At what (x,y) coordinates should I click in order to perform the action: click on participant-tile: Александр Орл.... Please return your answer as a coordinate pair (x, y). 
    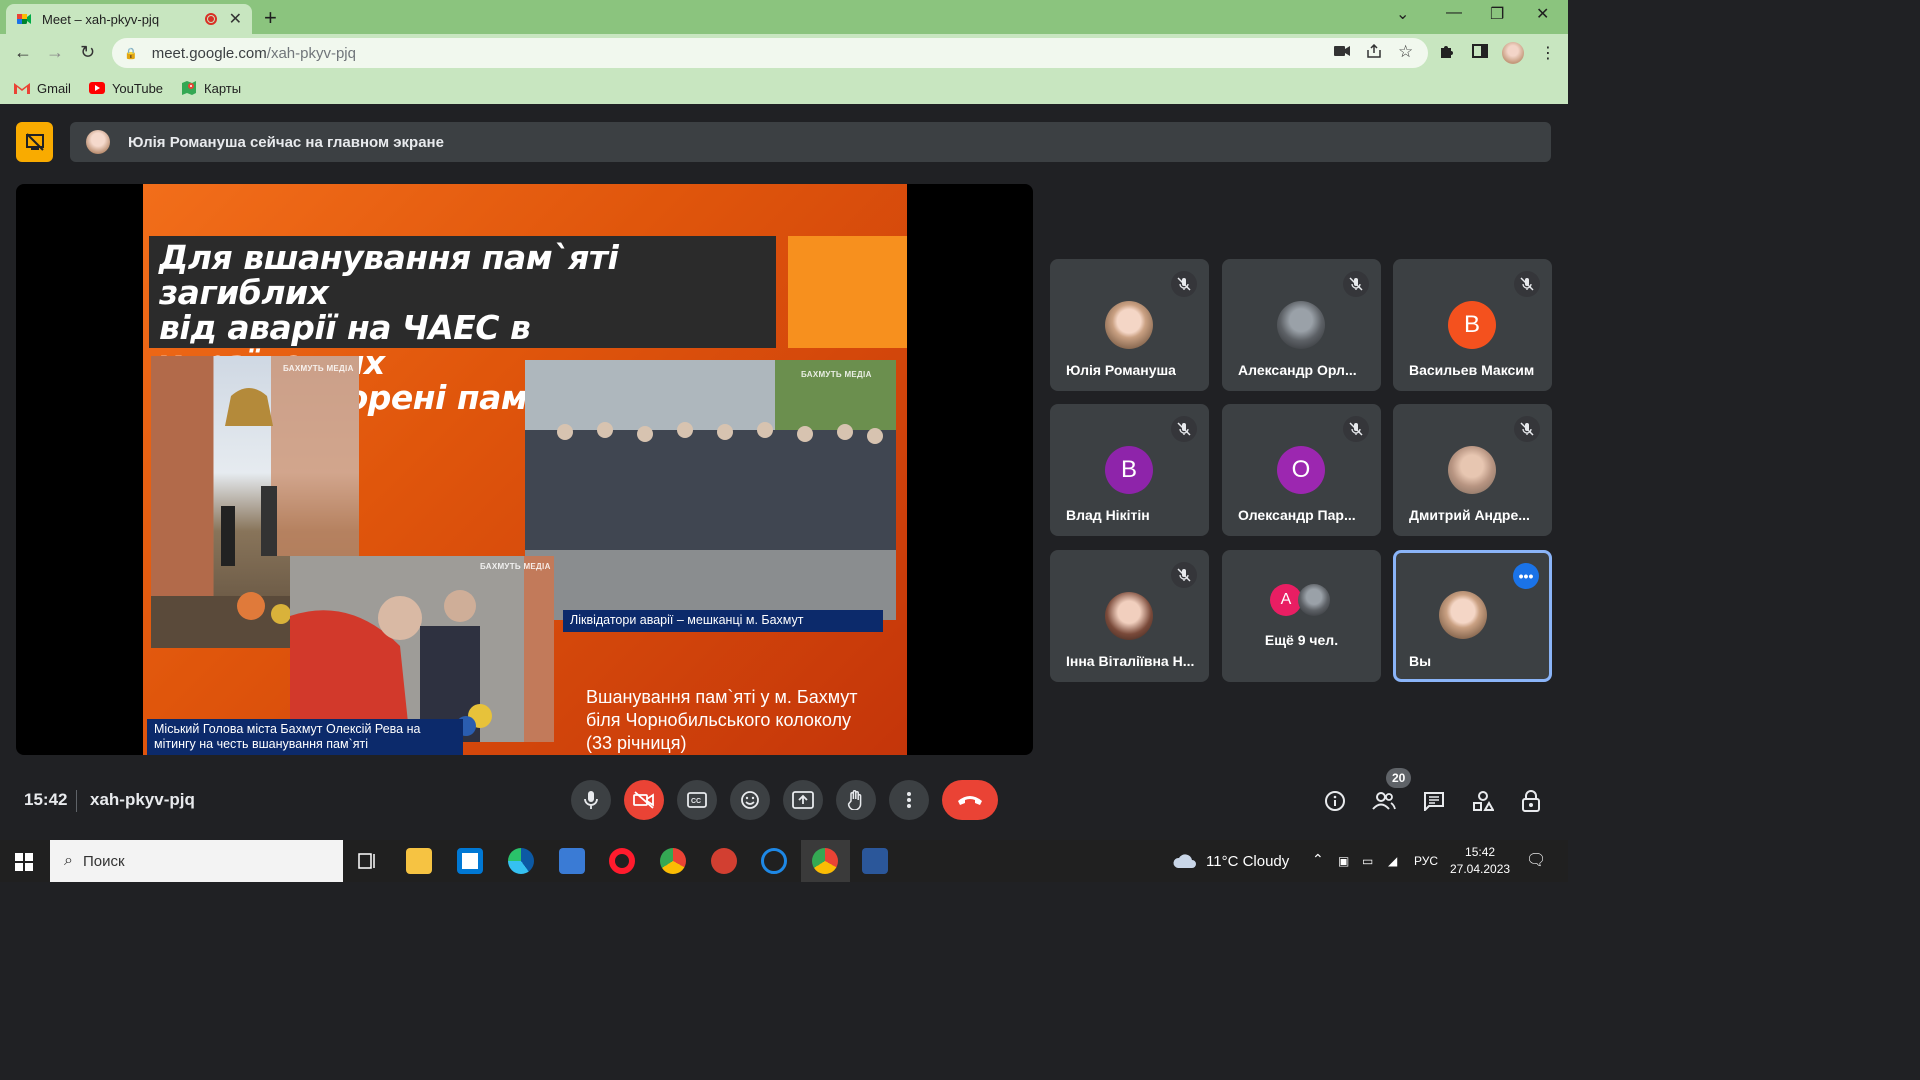
    Looking at the image, I should click on (1301, 325).